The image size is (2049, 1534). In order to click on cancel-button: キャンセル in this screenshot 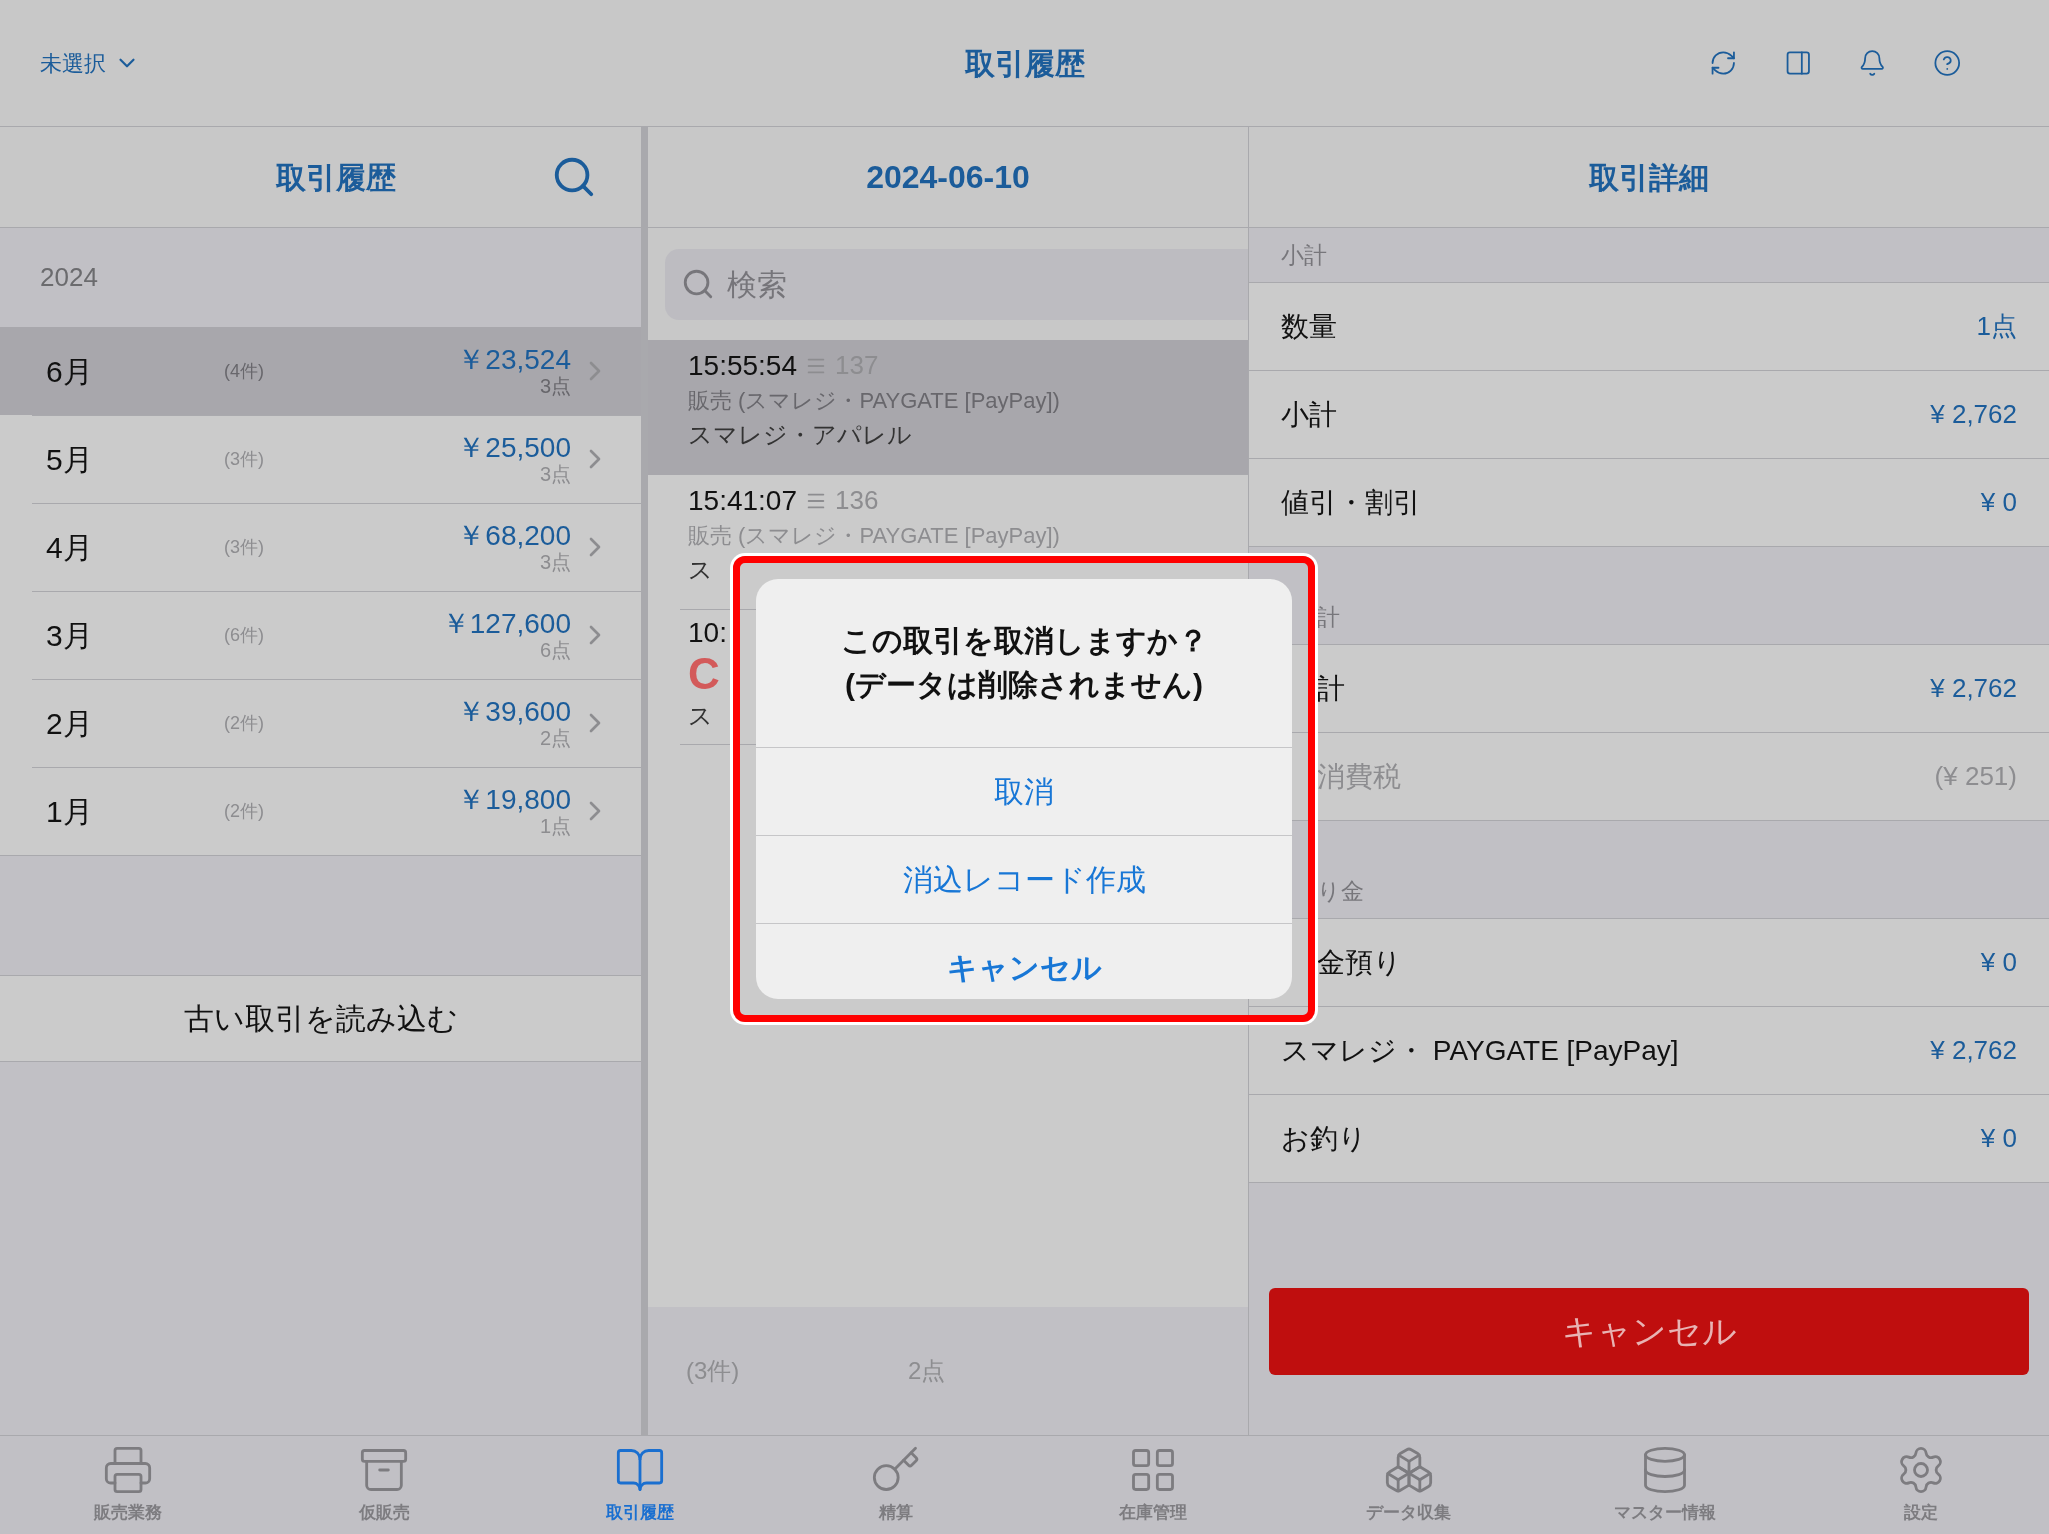, I will do `click(1649, 1331)`.